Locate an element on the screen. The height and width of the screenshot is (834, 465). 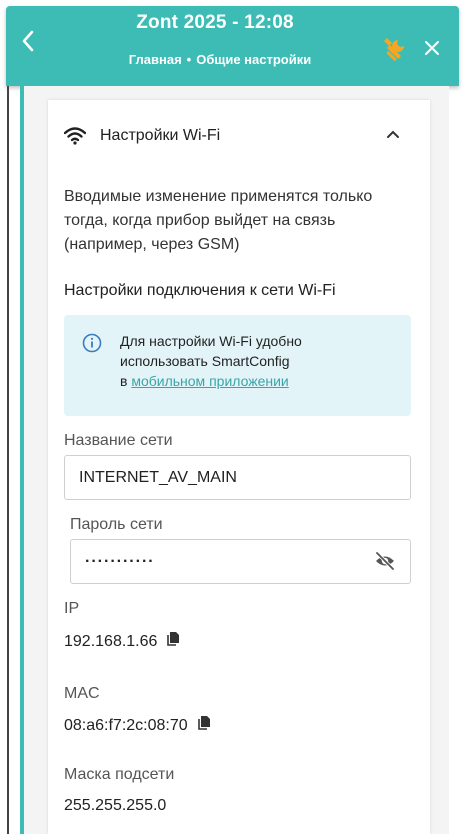
breadcrumb-current: Общие настройки is located at coordinates (254, 59).